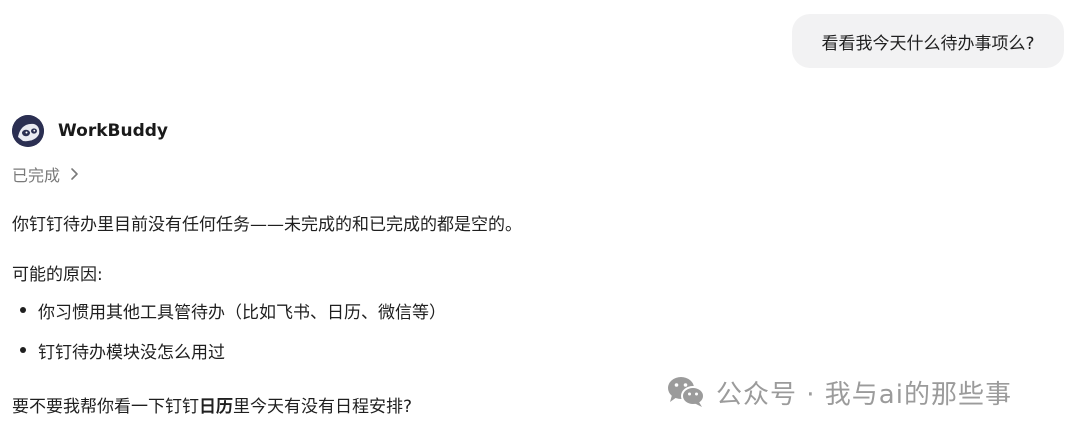 The height and width of the screenshot is (435, 1080). Describe the element at coordinates (75, 174) in the screenshot. I see `chevron-right-icon` at that location.